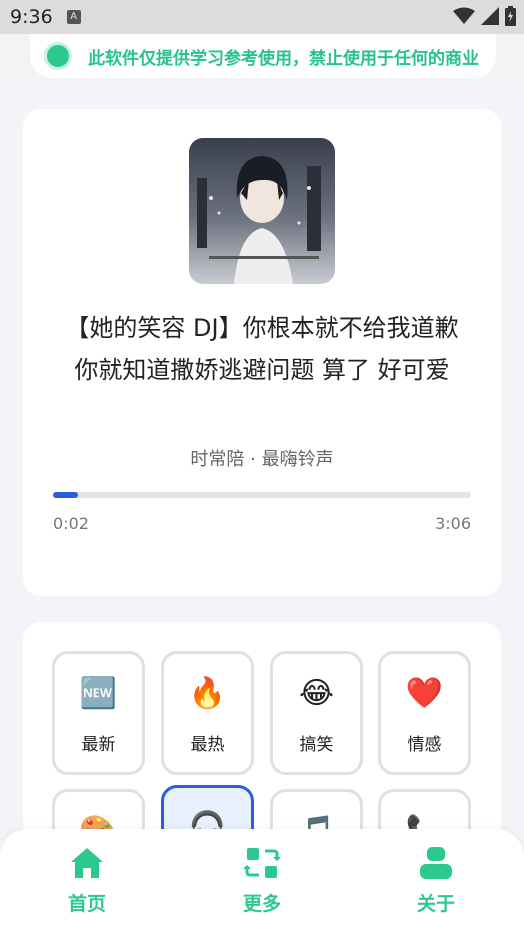 This screenshot has width=524, height=931. I want to click on current-time: 0:02, so click(71, 523).